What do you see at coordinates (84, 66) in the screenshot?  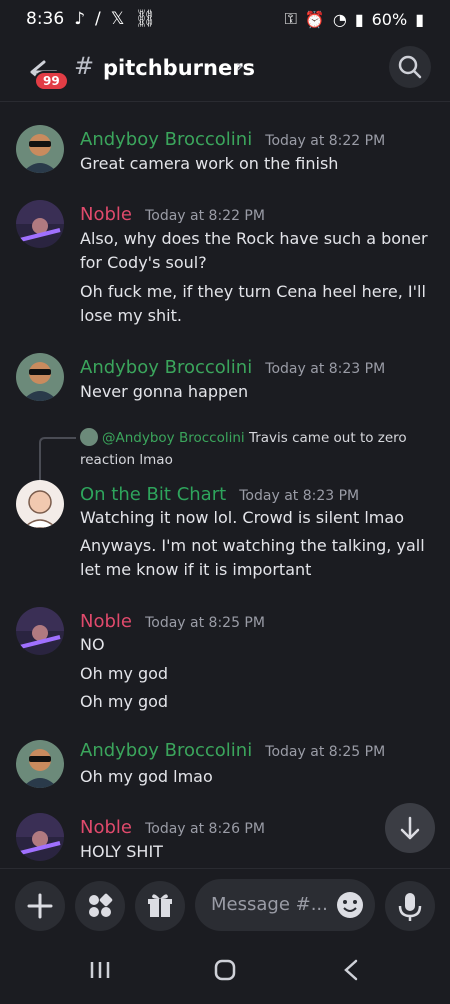 I see `hashtag-icon: #` at bounding box center [84, 66].